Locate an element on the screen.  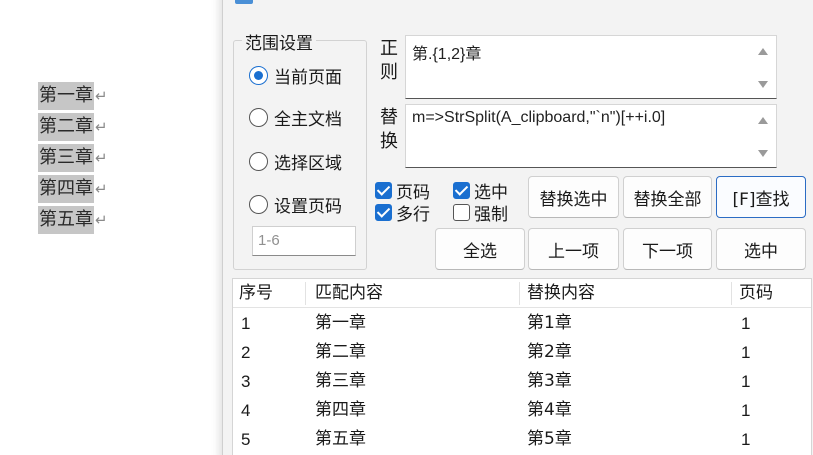
doc-line: 第五章 ↵ is located at coordinates (73, 220).